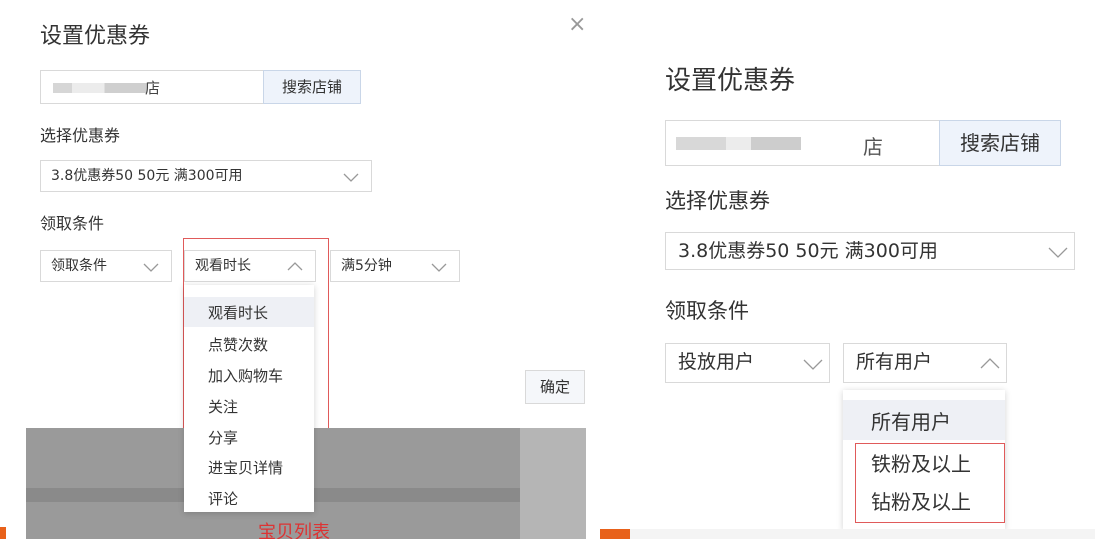 This screenshot has height=539, width=1095. What do you see at coordinates (294, 530) in the screenshot?
I see `underlay-text: 宝贝列表` at bounding box center [294, 530].